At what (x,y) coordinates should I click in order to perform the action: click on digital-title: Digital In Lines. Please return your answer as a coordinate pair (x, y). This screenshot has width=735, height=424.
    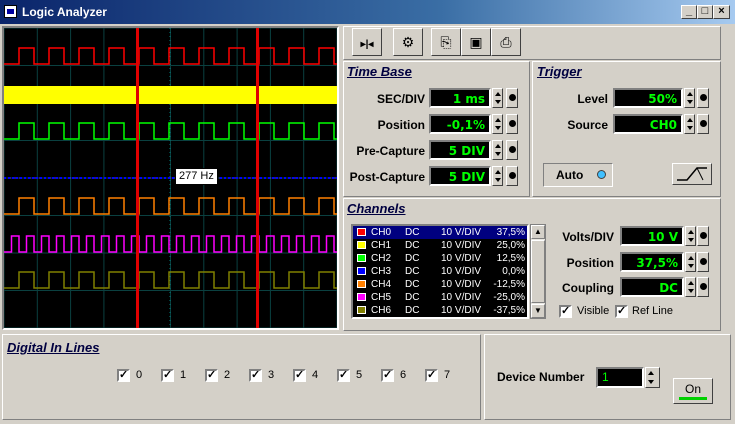
    Looking at the image, I should click on (53, 347).